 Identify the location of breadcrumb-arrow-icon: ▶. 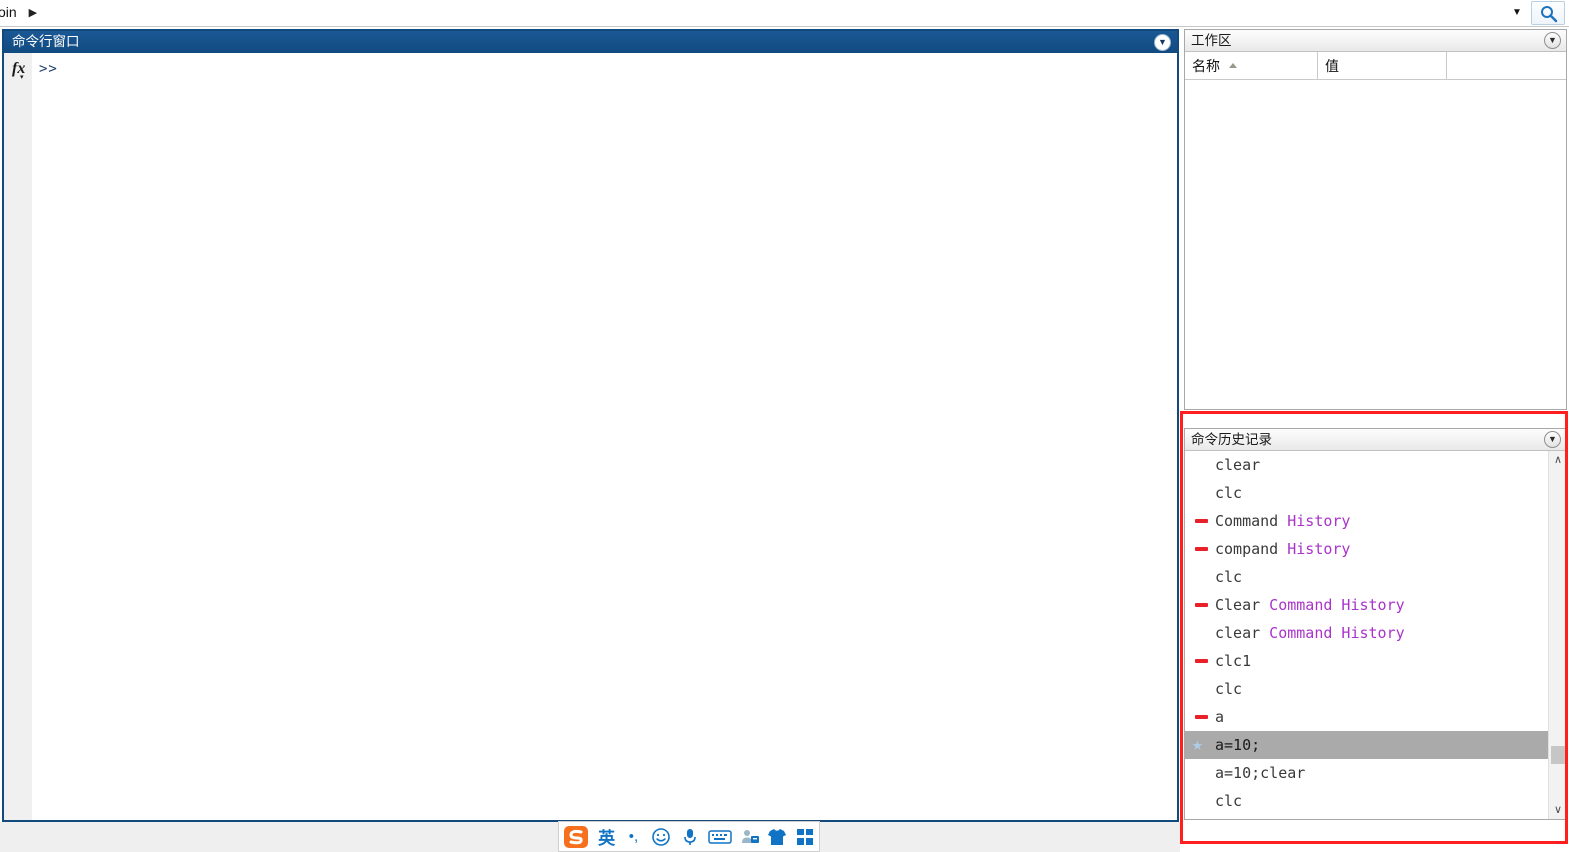
(33, 12).